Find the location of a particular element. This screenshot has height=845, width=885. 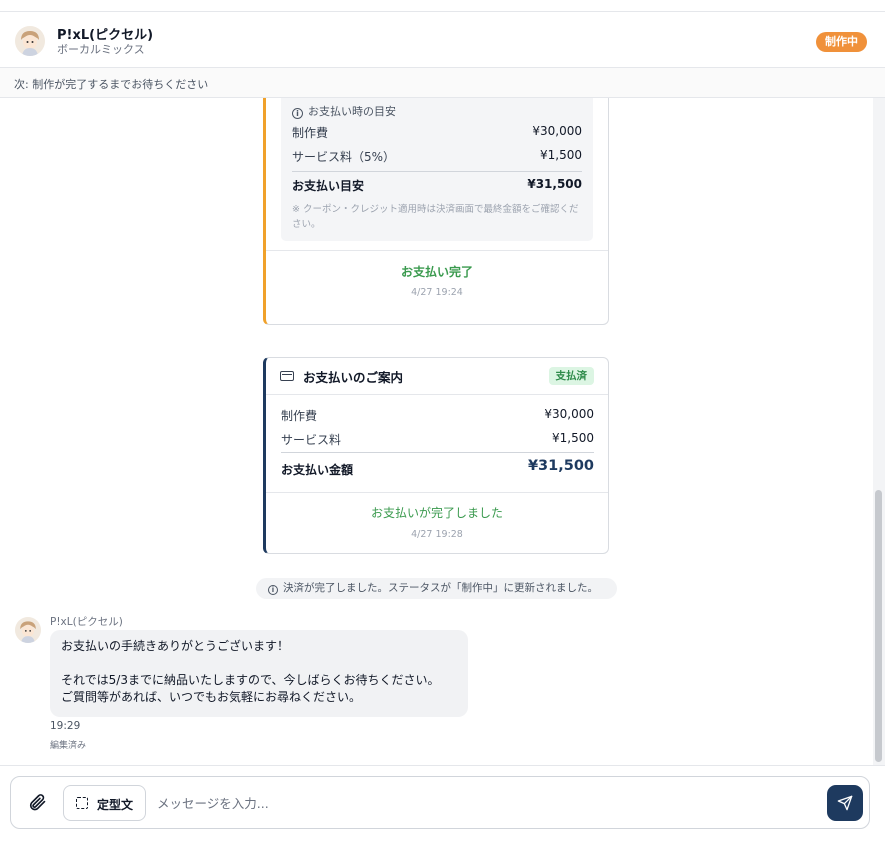

composer-area: 定型文 is located at coordinates (442, 805).